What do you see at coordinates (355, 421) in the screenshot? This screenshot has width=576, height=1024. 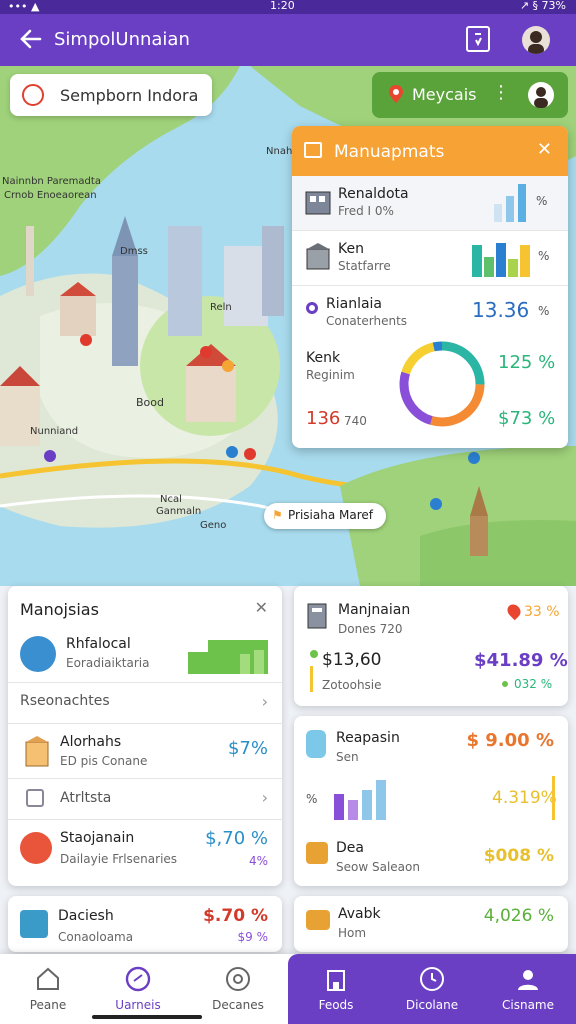 I see `row-sub: 740` at bounding box center [355, 421].